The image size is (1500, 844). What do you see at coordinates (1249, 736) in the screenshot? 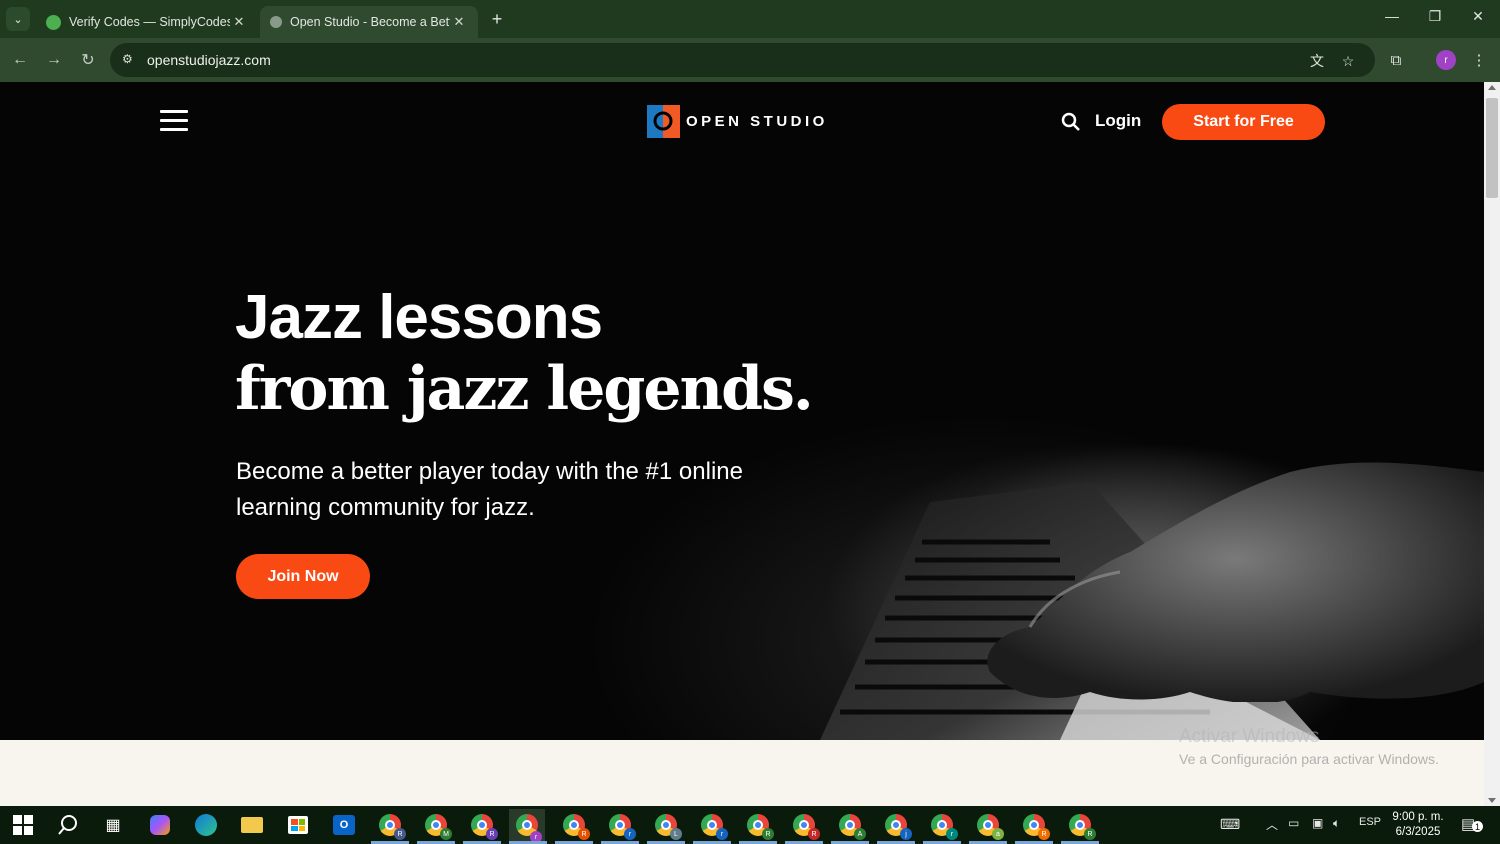
I see `activate-windows-title: Activar Windows` at bounding box center [1249, 736].